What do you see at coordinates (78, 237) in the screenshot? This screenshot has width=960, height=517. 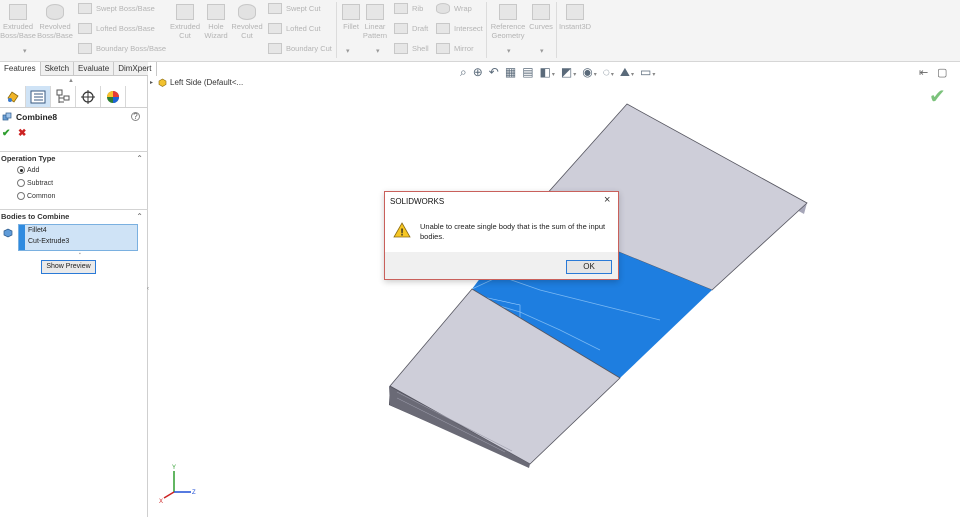 I see `bodies-selection-list: Fillet4 Cut-Extrude3` at bounding box center [78, 237].